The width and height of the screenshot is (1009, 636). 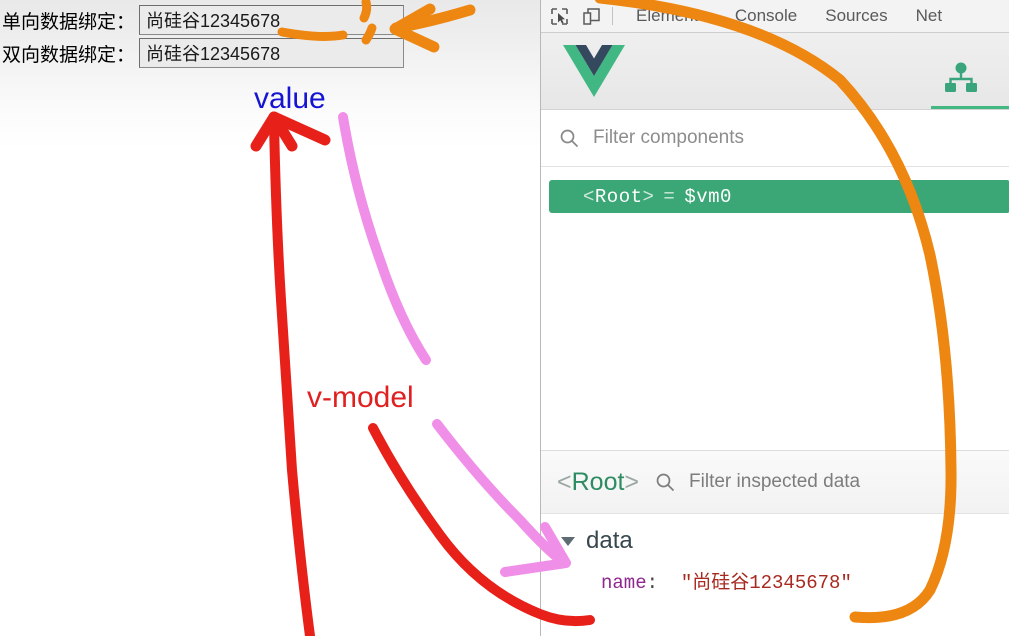 I want to click on vue-devtools-header, so click(x=775, y=71).